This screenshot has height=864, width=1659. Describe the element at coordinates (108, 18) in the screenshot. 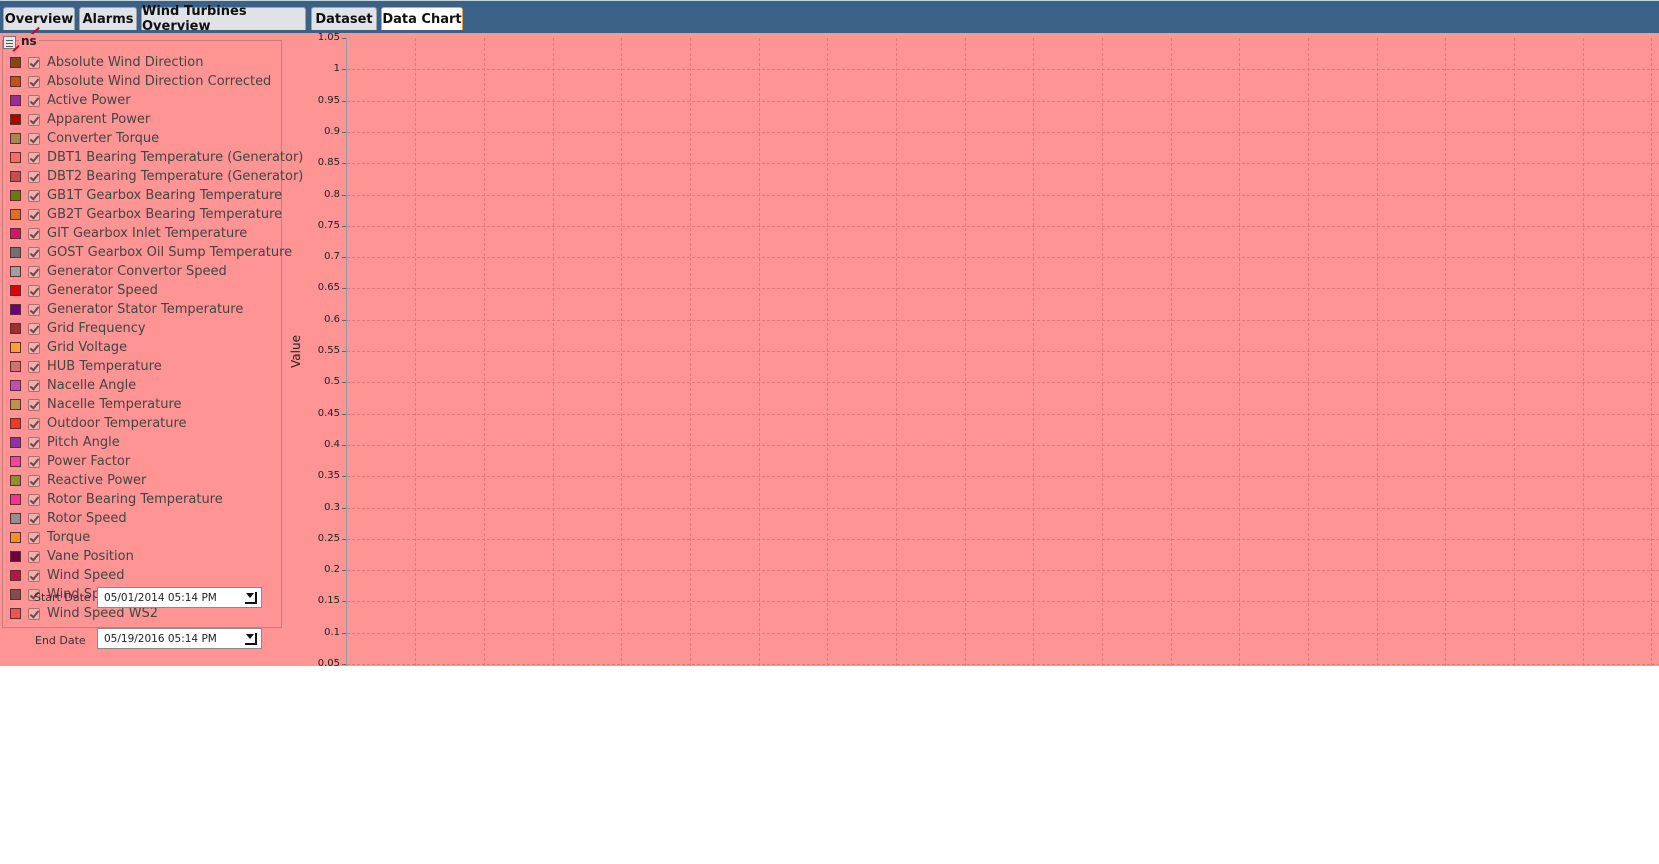

I see `tab-alarms: Alarms` at that location.